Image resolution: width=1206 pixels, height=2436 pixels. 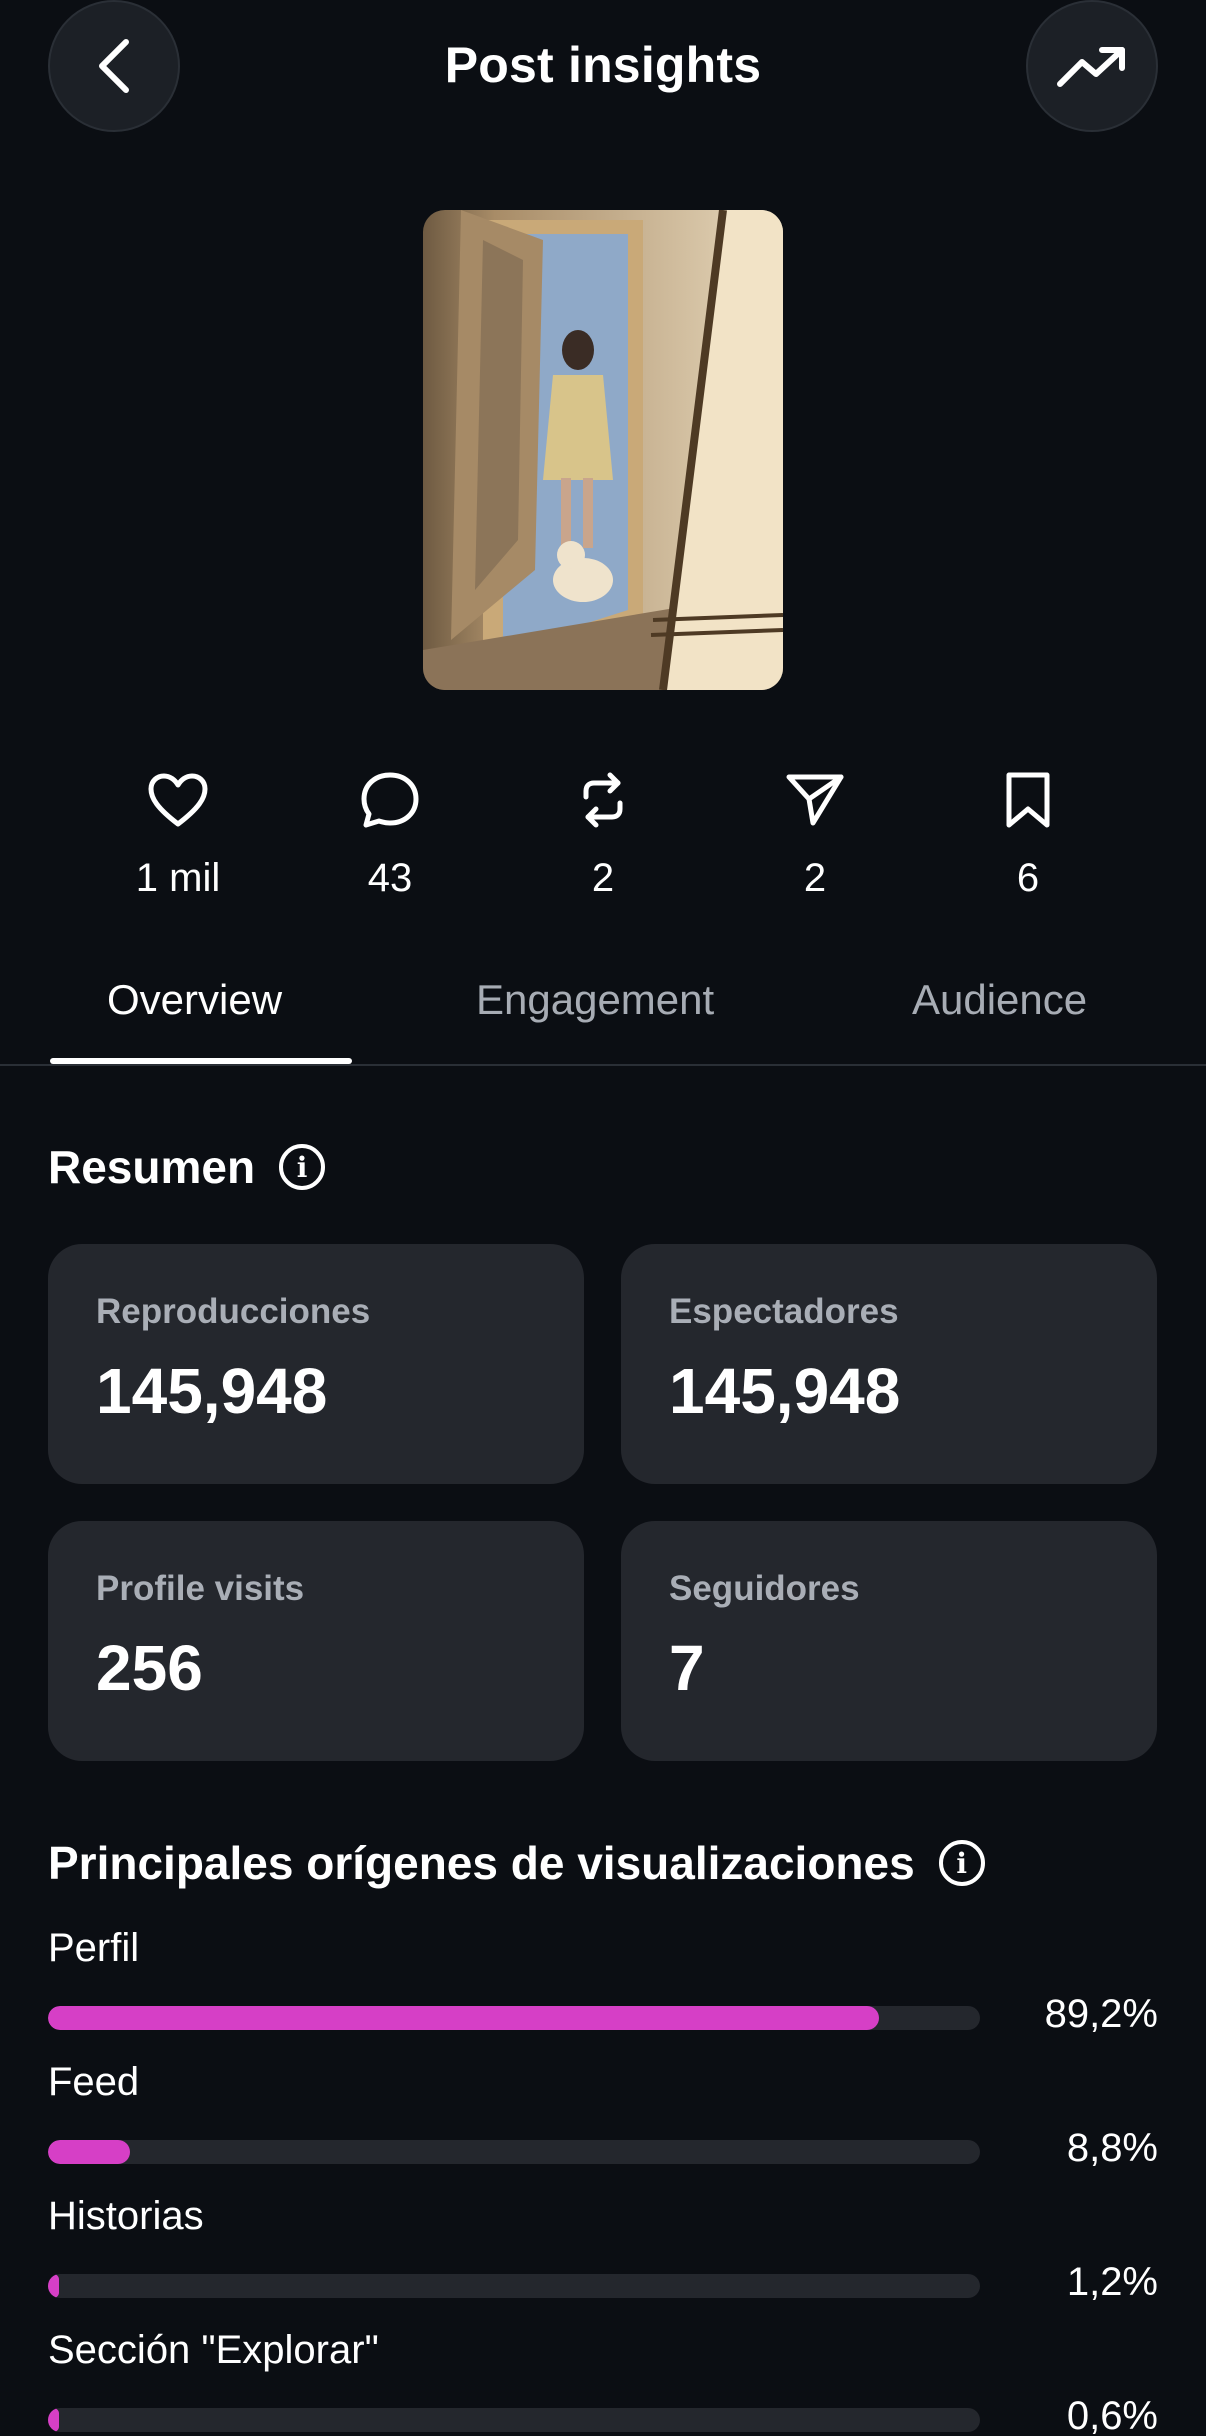 What do you see at coordinates (603, 800) in the screenshot?
I see `repost-icon` at bounding box center [603, 800].